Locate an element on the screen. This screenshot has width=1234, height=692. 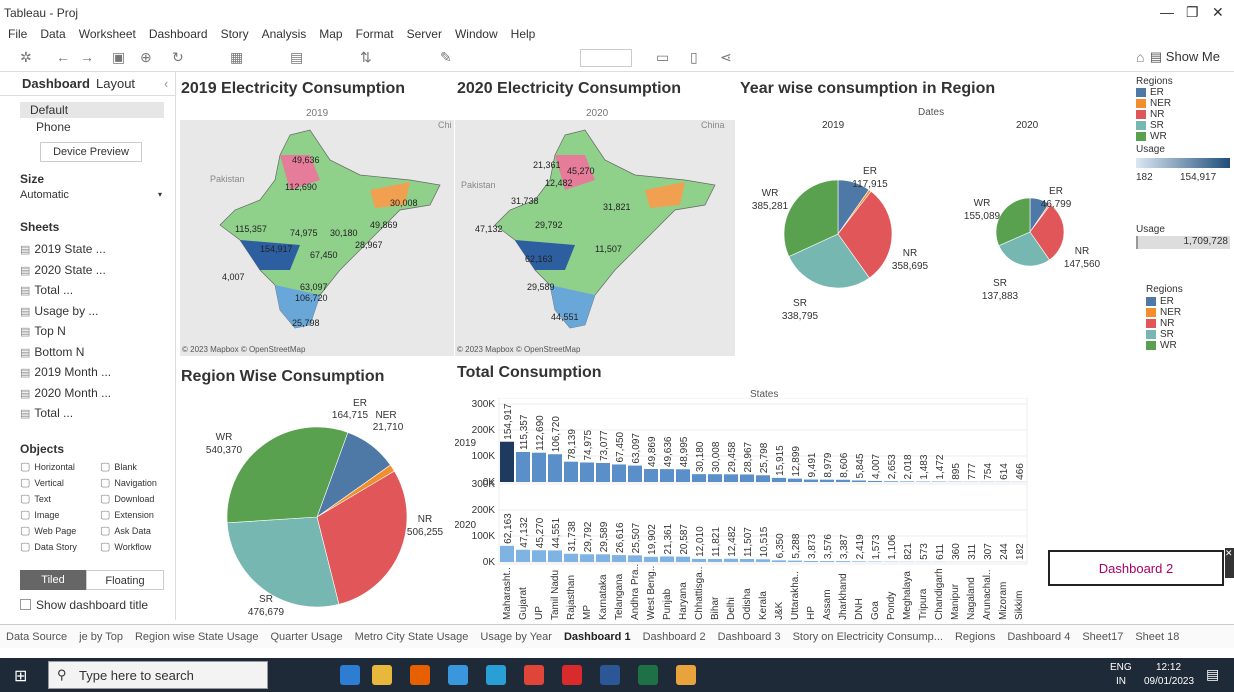
object-item: ▢ Web Page is located at coordinates (48, 530).